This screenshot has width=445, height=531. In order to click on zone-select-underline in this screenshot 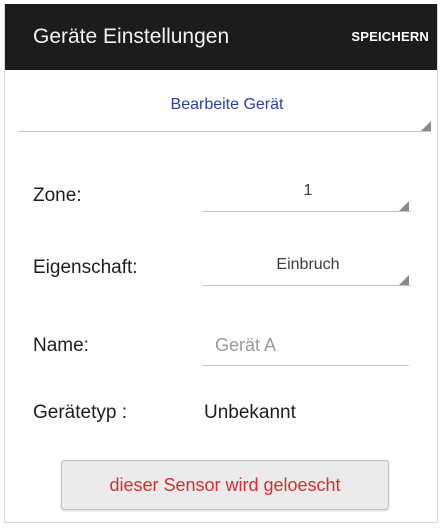, I will do `click(307, 211)`.